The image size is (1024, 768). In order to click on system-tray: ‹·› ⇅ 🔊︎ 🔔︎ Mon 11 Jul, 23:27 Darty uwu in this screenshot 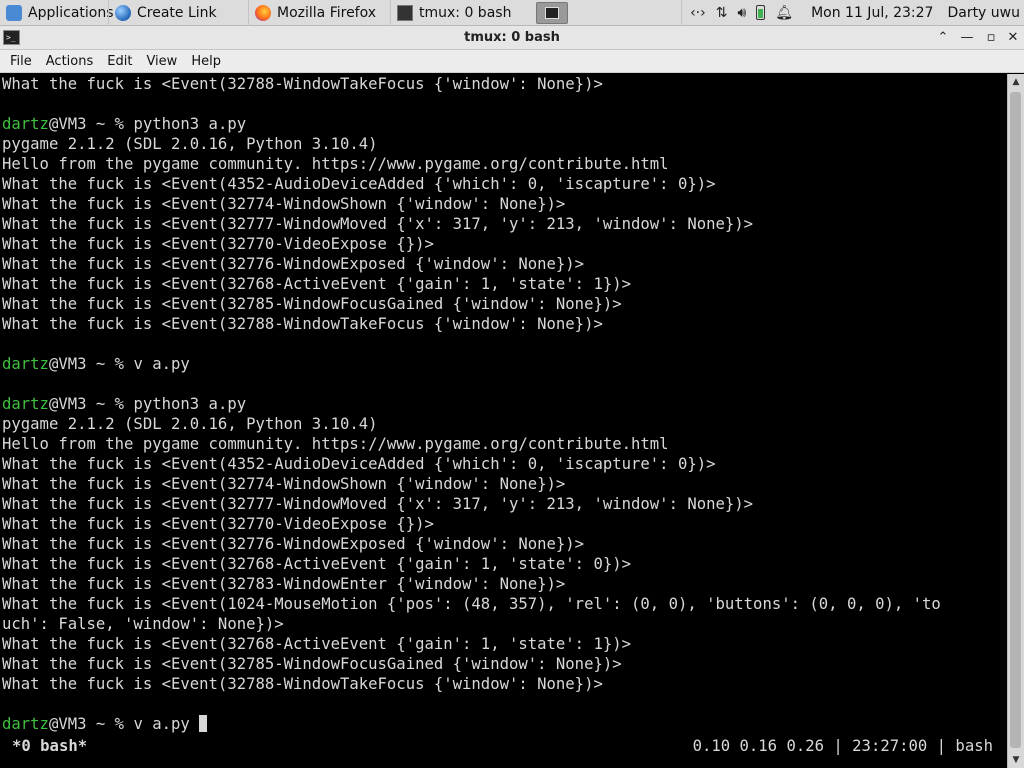, I will do `click(852, 13)`.